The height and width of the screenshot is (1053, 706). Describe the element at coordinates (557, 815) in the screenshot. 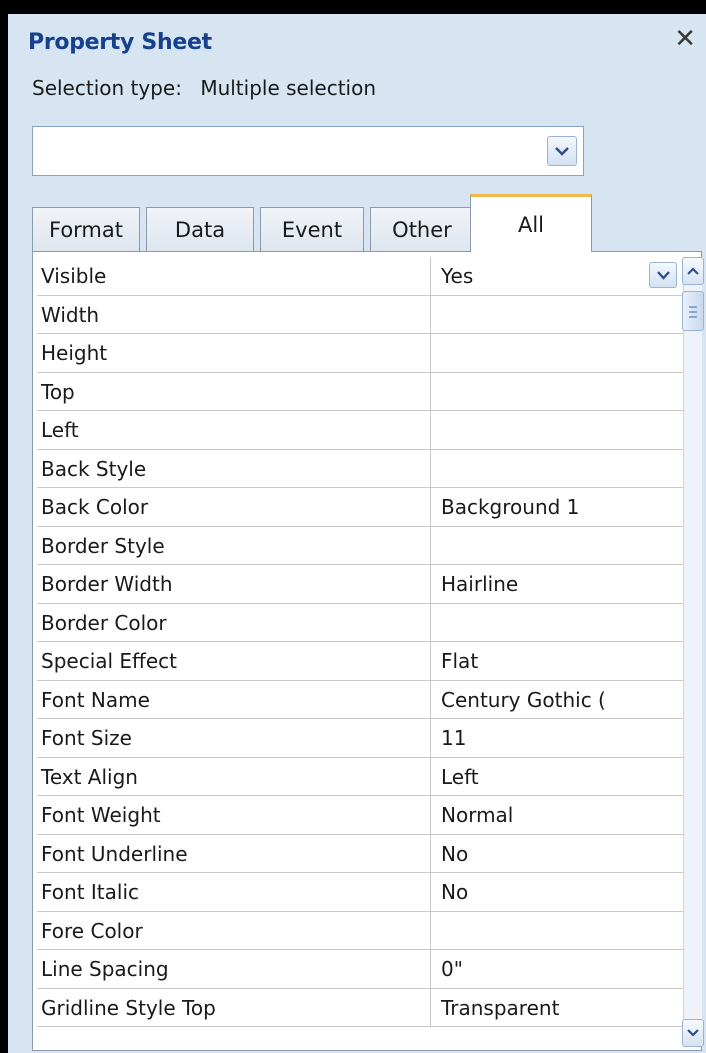

I see `property-value: Normal` at that location.